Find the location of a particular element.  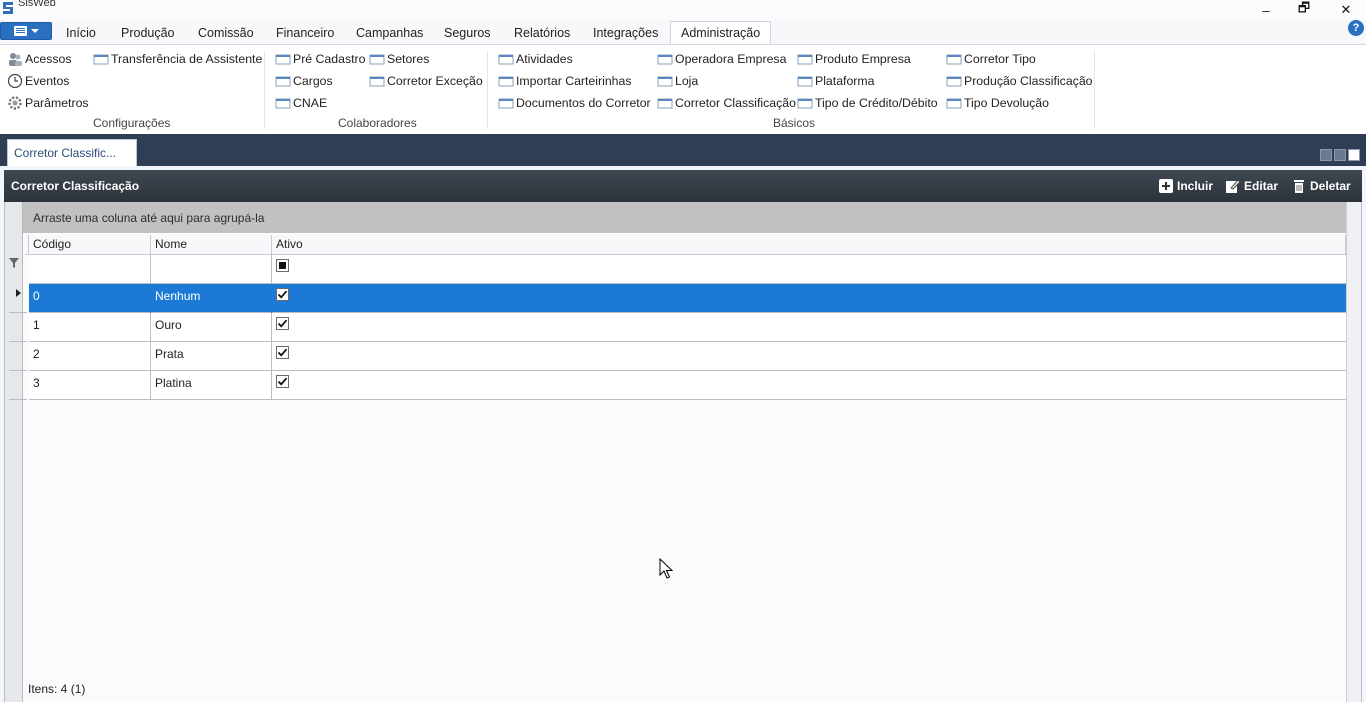

ribbon-item-parametros: Parâmetros is located at coordinates (48, 103).